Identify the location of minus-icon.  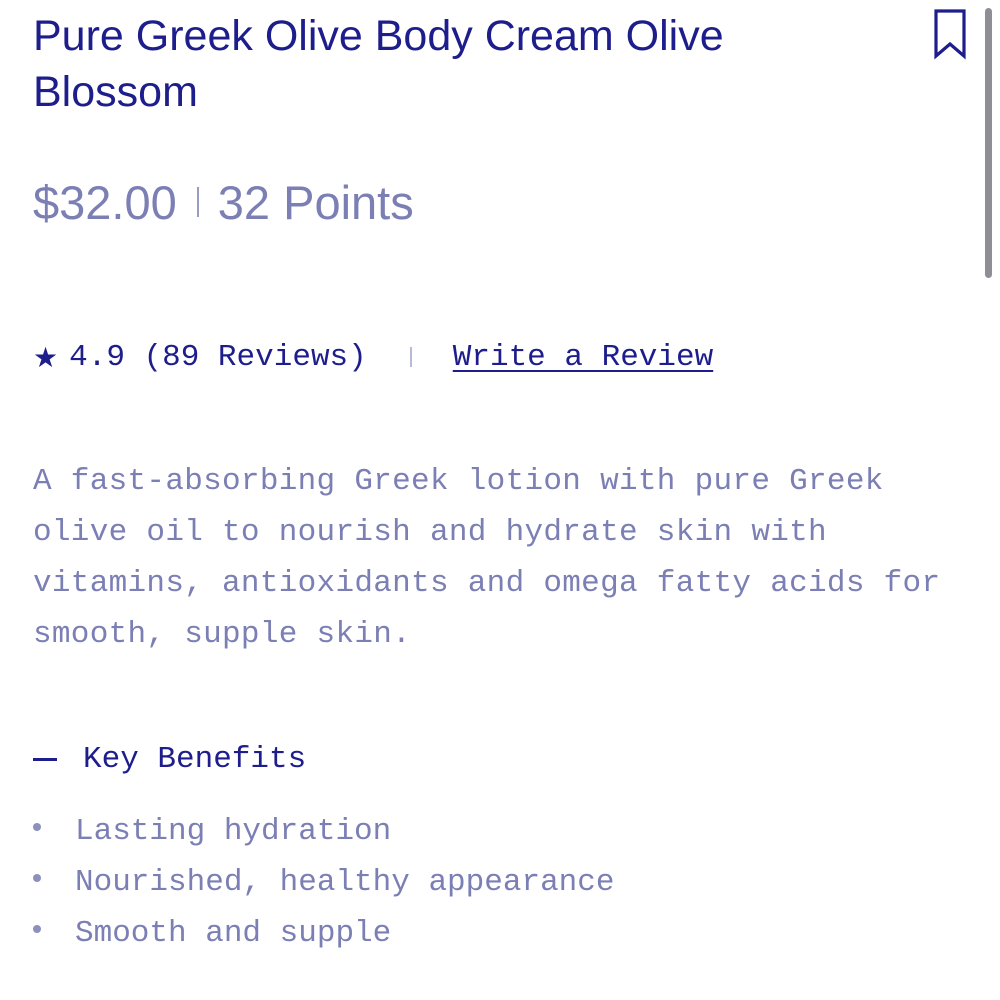
(45, 759).